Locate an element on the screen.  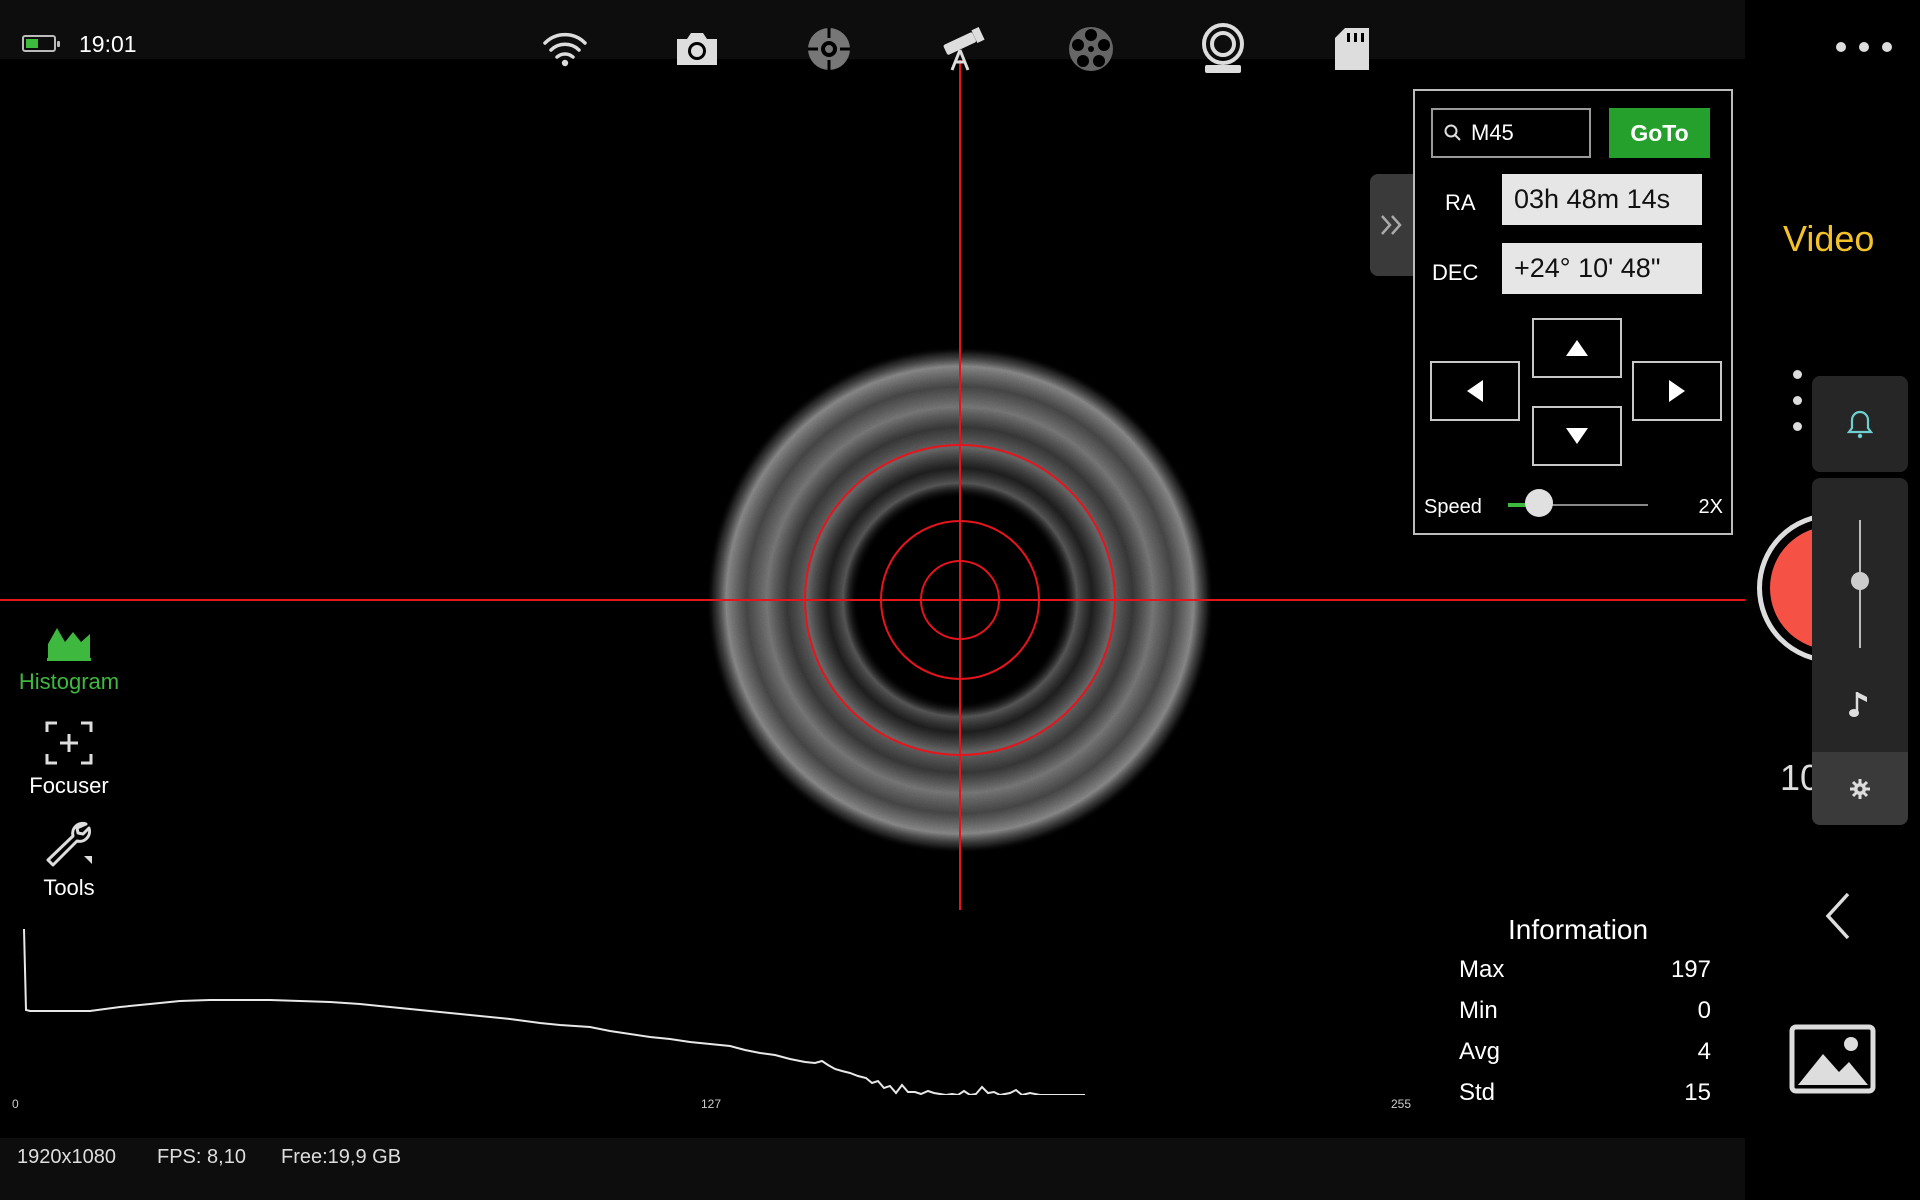
histogram-plot is located at coordinates (554, 1011).